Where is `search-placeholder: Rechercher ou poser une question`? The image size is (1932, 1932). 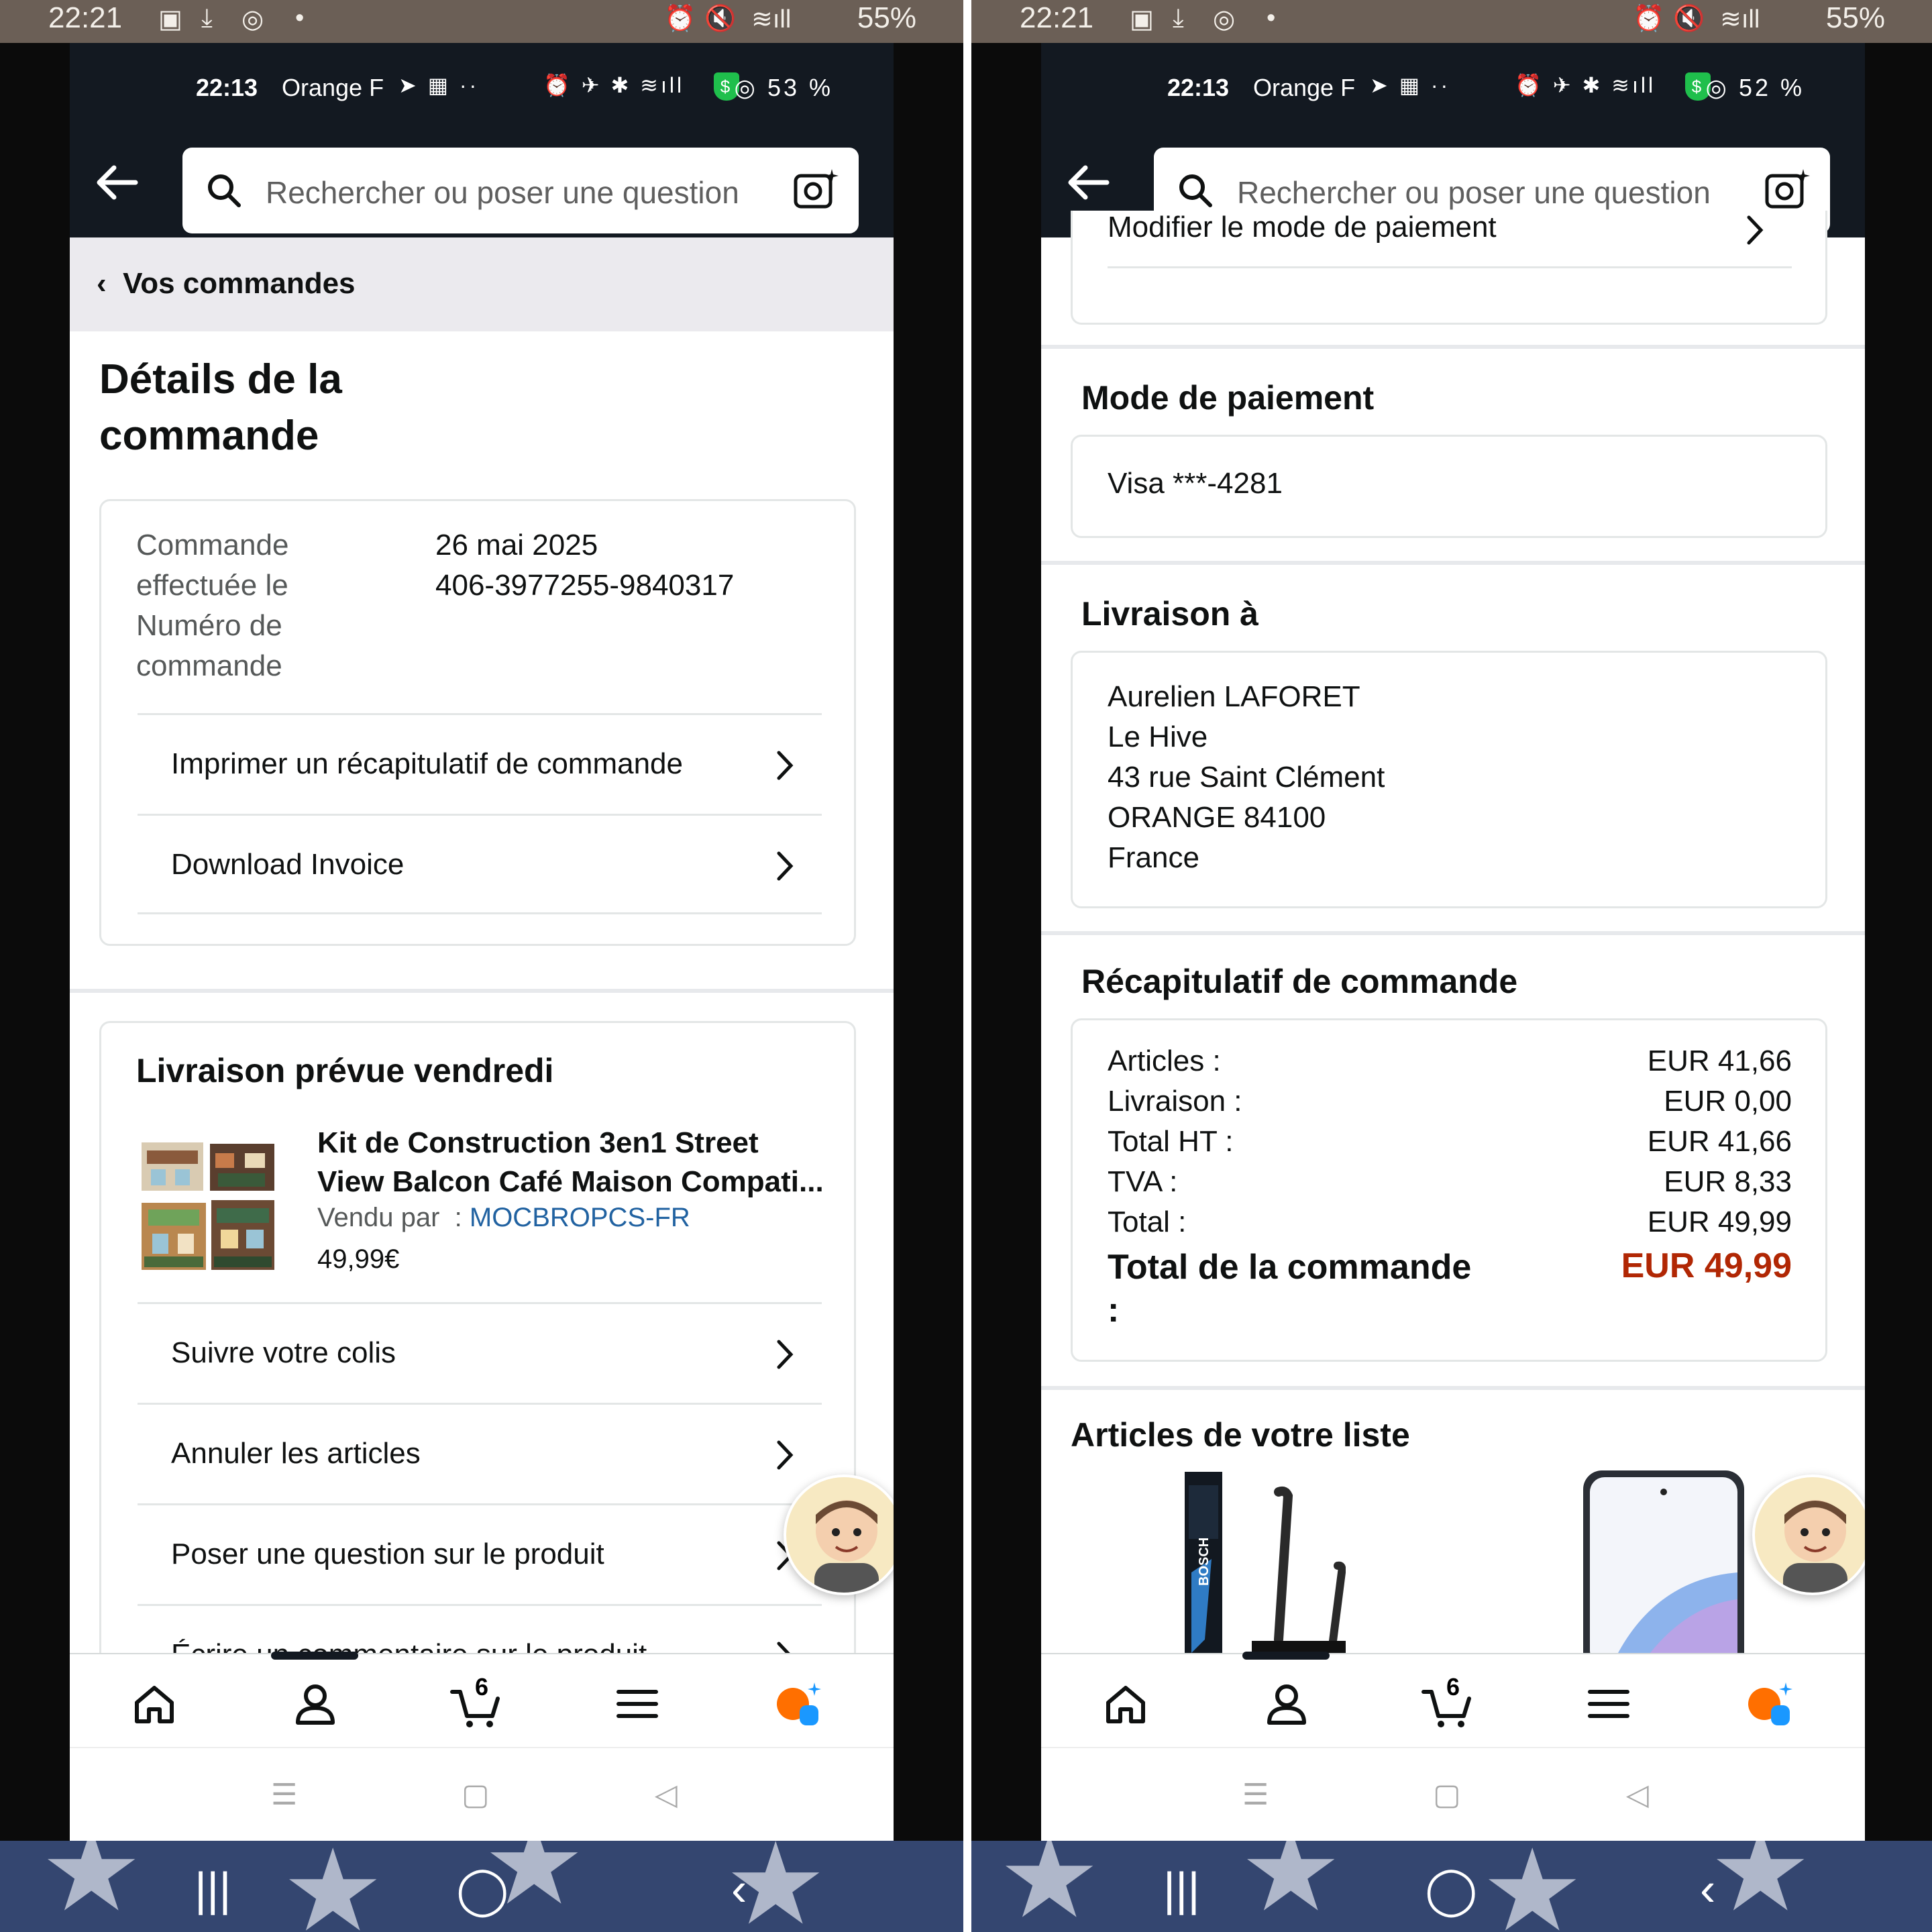 search-placeholder: Rechercher ou poser une question is located at coordinates (502, 192).